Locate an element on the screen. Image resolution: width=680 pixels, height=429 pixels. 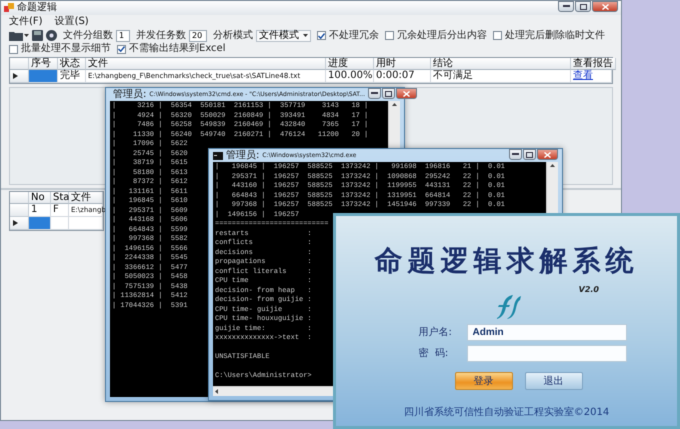
app-icon is located at coordinates (9, 8).